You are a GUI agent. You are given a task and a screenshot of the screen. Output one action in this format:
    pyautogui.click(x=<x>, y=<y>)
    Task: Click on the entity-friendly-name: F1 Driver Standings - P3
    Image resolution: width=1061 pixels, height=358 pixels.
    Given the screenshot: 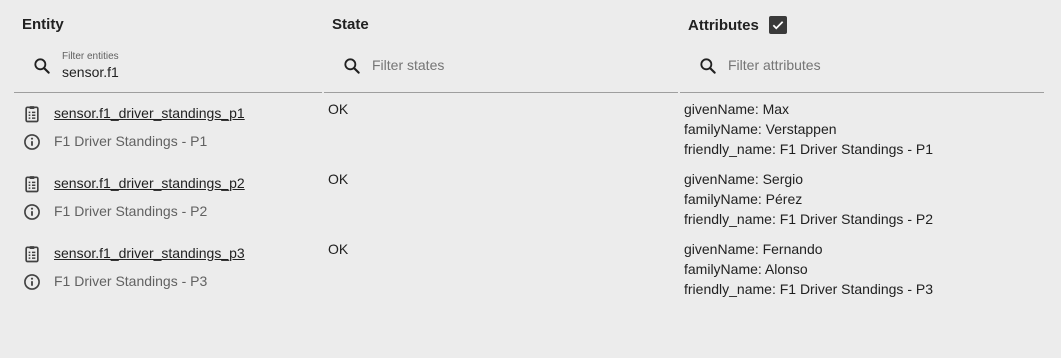 What is the action you would take?
    pyautogui.click(x=131, y=281)
    